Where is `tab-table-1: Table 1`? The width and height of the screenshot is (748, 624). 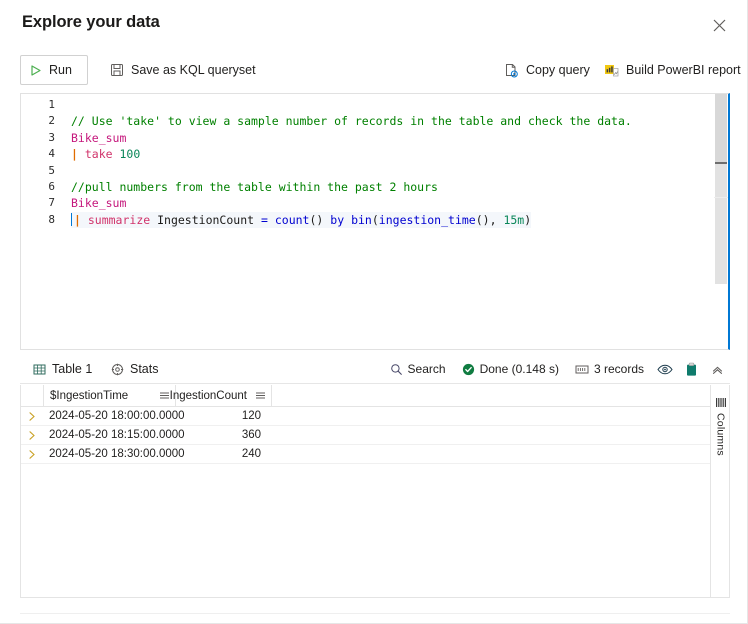 tab-table-1: Table 1 is located at coordinates (63, 371).